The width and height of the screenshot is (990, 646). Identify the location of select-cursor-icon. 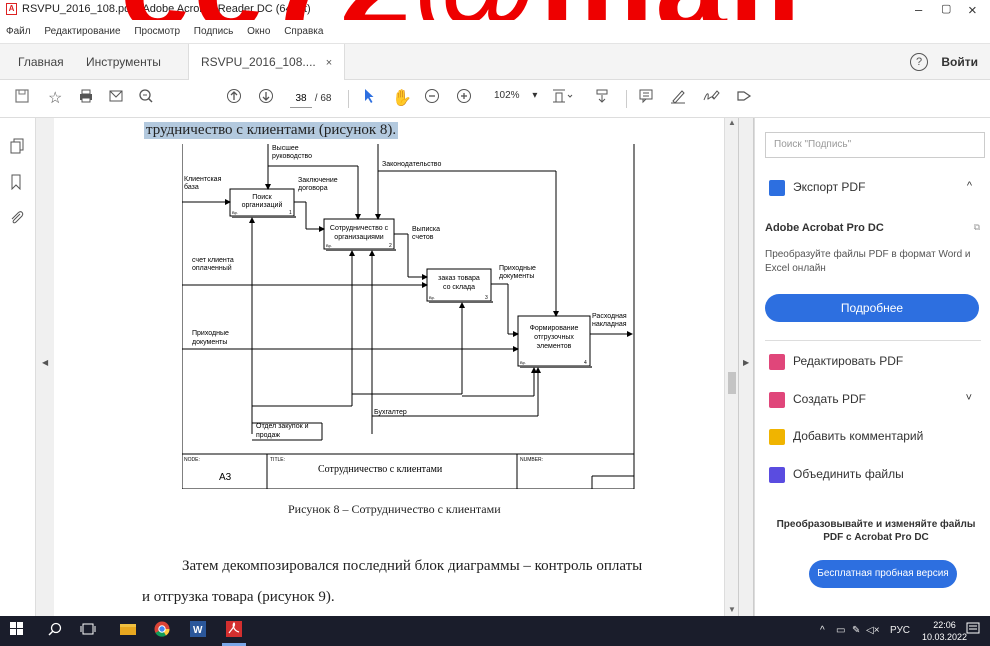
(369, 99).